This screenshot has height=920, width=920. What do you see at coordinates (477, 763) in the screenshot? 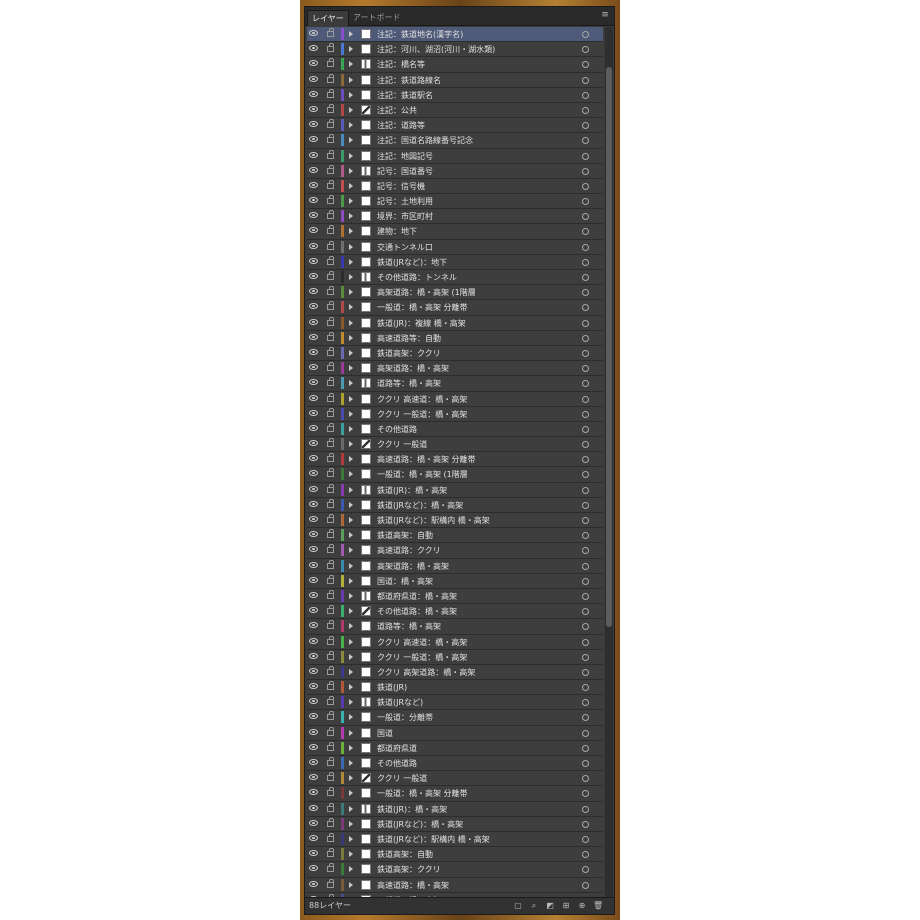
I see `layer-name: その他道路` at bounding box center [477, 763].